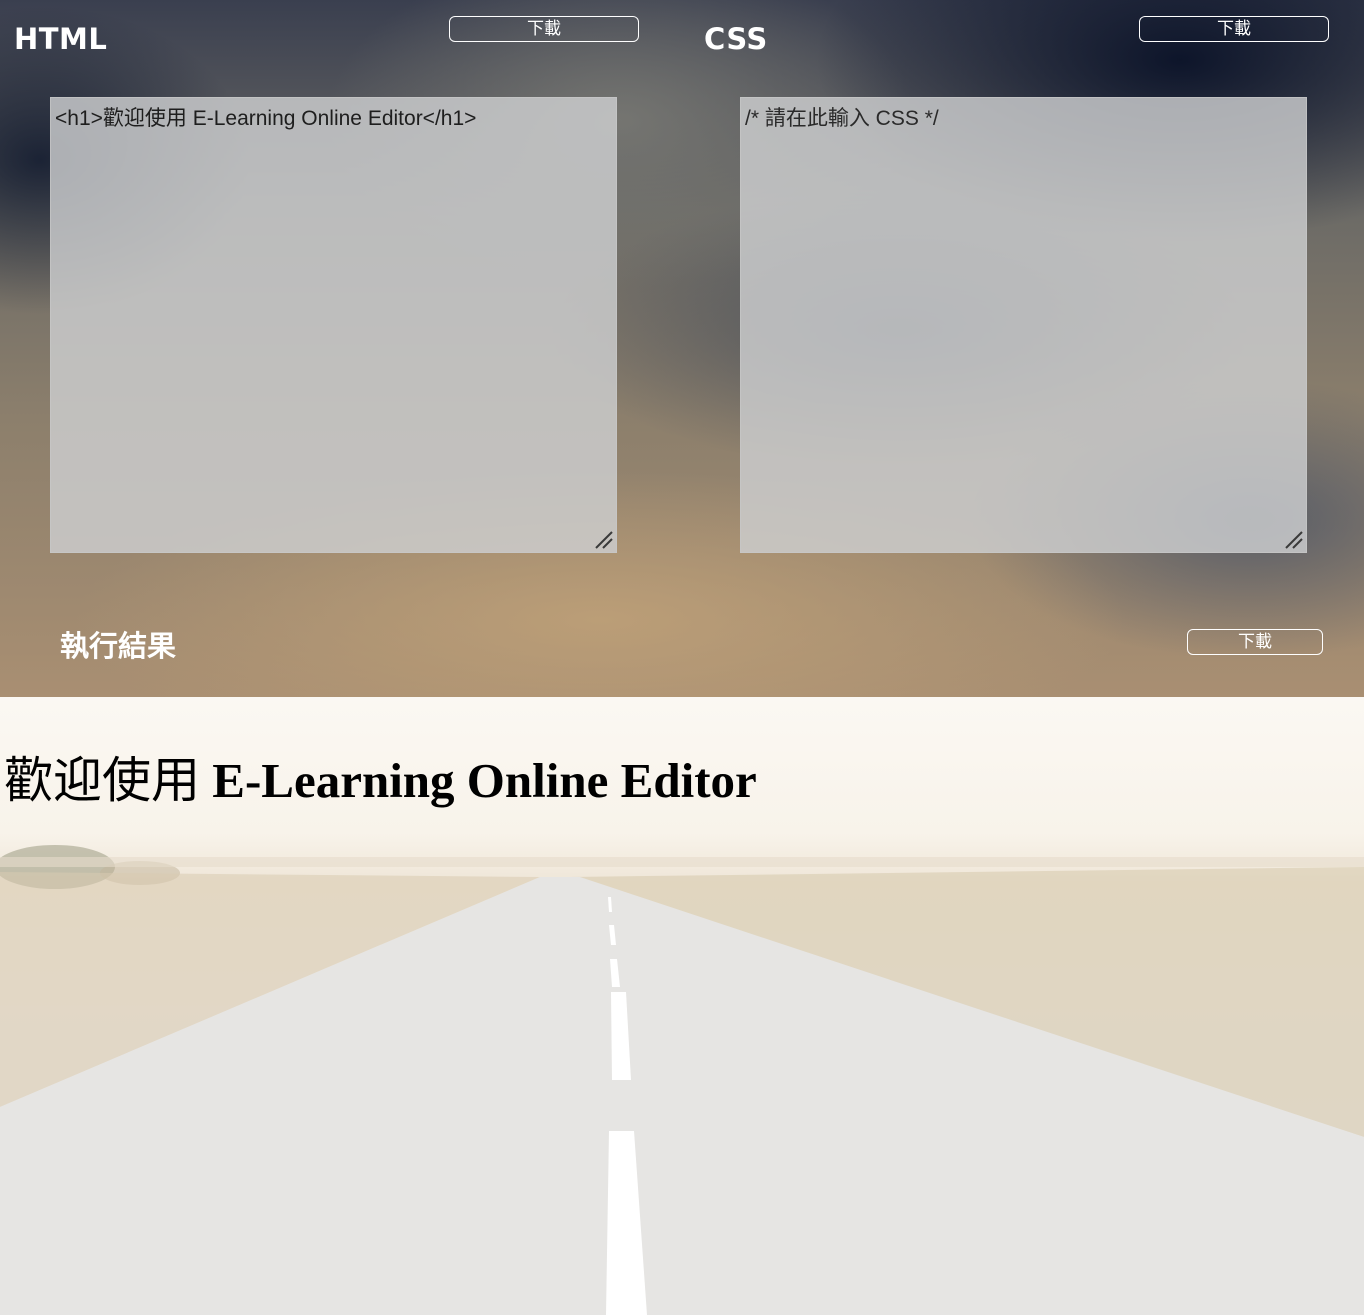  Describe the element at coordinates (61, 39) in the screenshot. I see `html-pane-title: HTML` at that location.